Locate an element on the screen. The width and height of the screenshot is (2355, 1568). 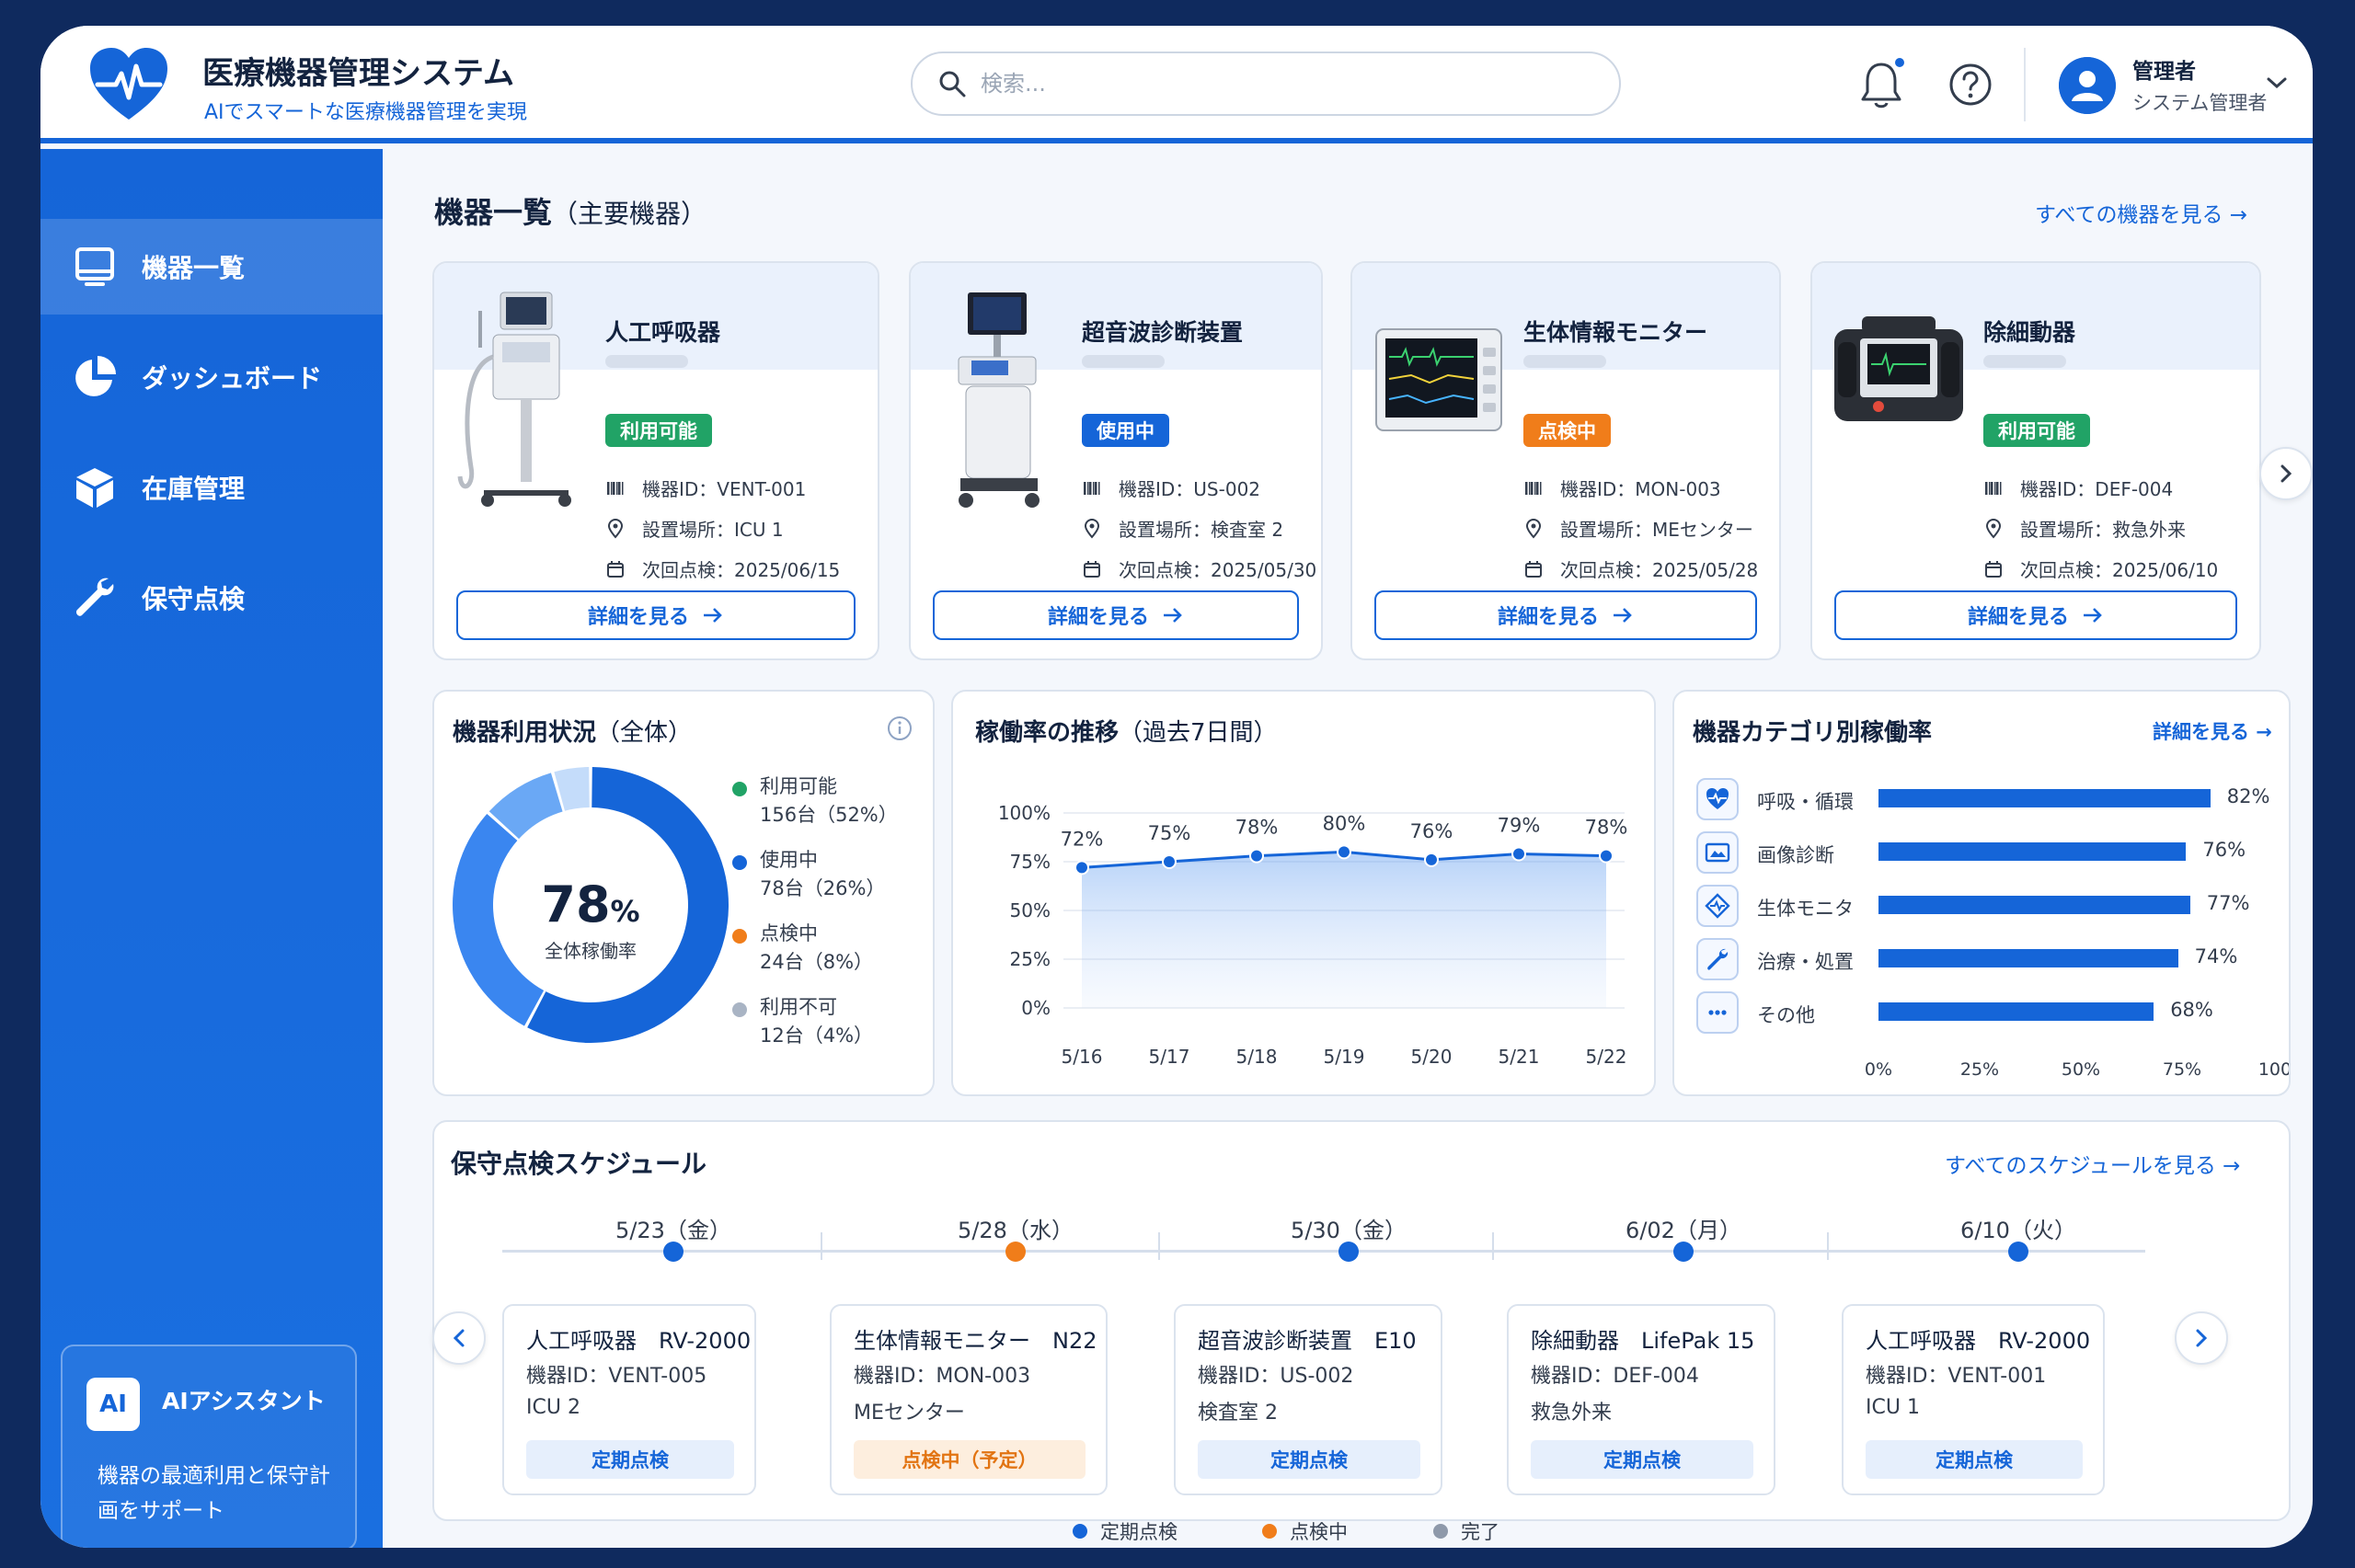
category-row: その他 68% is located at coordinates (1992, 1014).